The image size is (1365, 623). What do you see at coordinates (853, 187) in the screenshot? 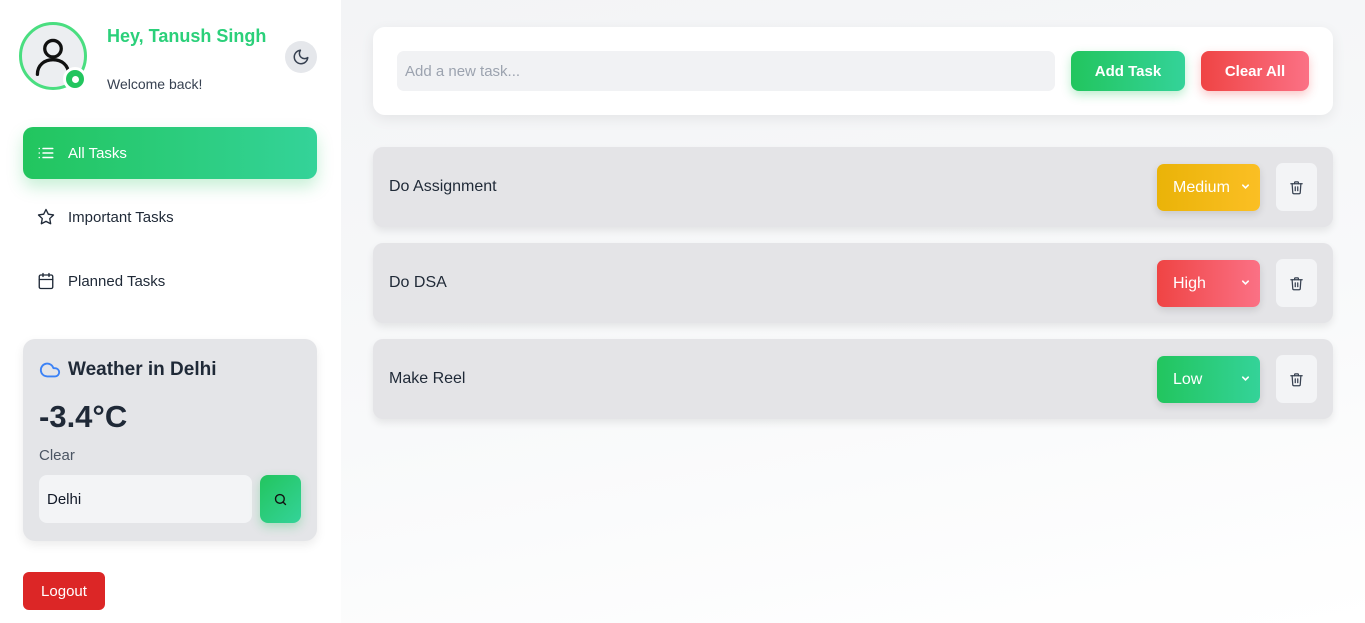
I see `task-item: Do Assignment Medium` at bounding box center [853, 187].